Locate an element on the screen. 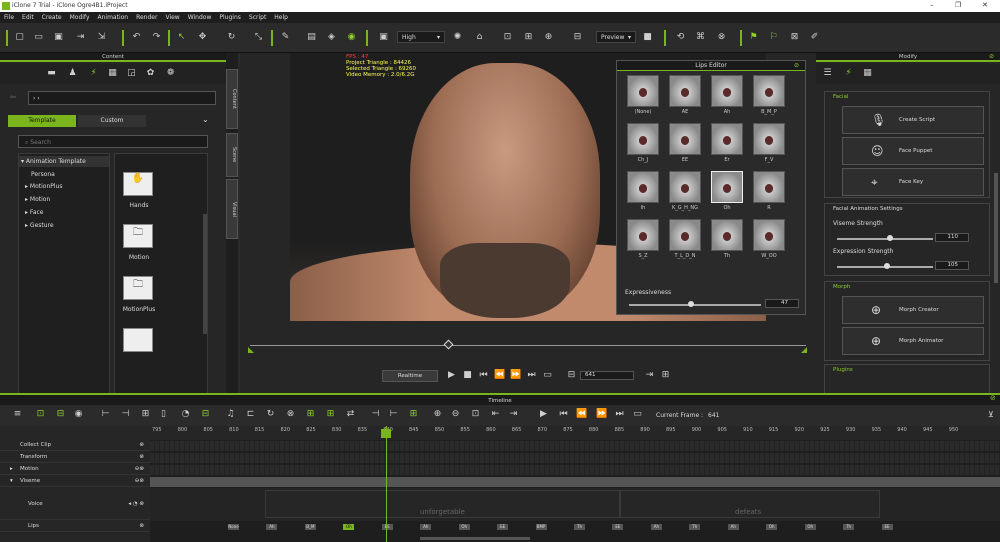  tl-cut-icon: ⊢ is located at coordinates (105, 414).